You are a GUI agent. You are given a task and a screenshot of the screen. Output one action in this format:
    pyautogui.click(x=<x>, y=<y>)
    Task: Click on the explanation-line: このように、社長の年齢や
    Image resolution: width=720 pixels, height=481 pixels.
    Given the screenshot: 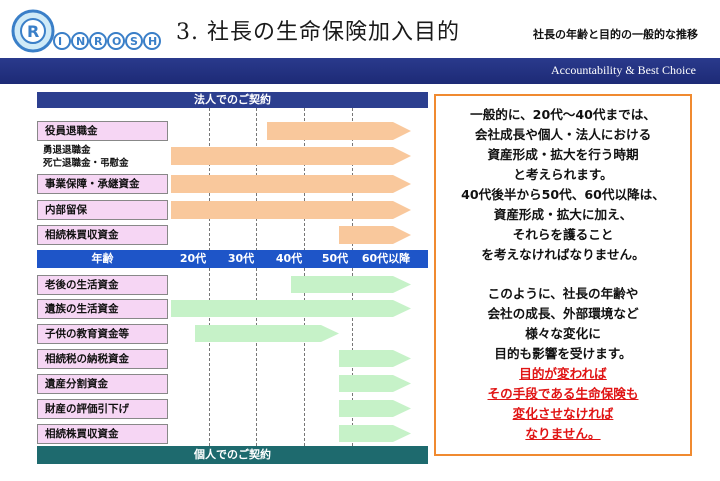 What is the action you would take?
    pyautogui.click(x=563, y=293)
    